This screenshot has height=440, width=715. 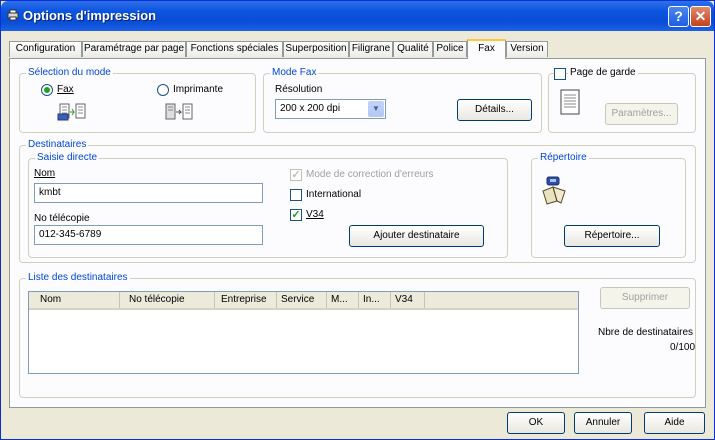 I want to click on tab-fax: Fax, so click(x=486, y=49).